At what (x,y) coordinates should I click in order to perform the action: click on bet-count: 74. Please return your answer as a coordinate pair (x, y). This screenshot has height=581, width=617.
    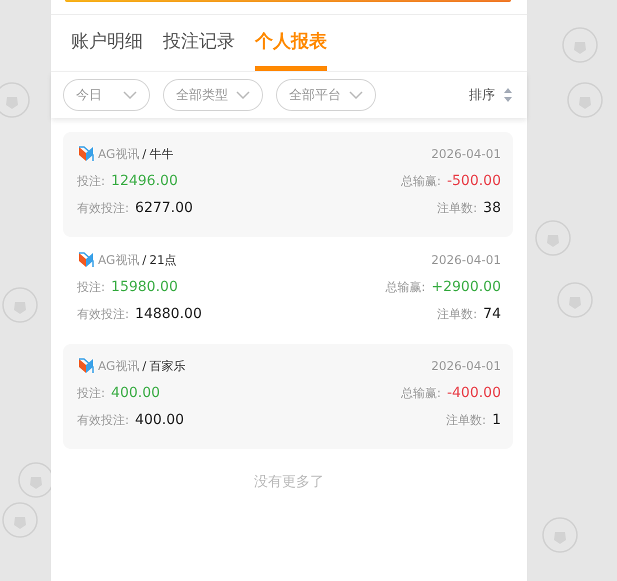
    Looking at the image, I should click on (492, 314).